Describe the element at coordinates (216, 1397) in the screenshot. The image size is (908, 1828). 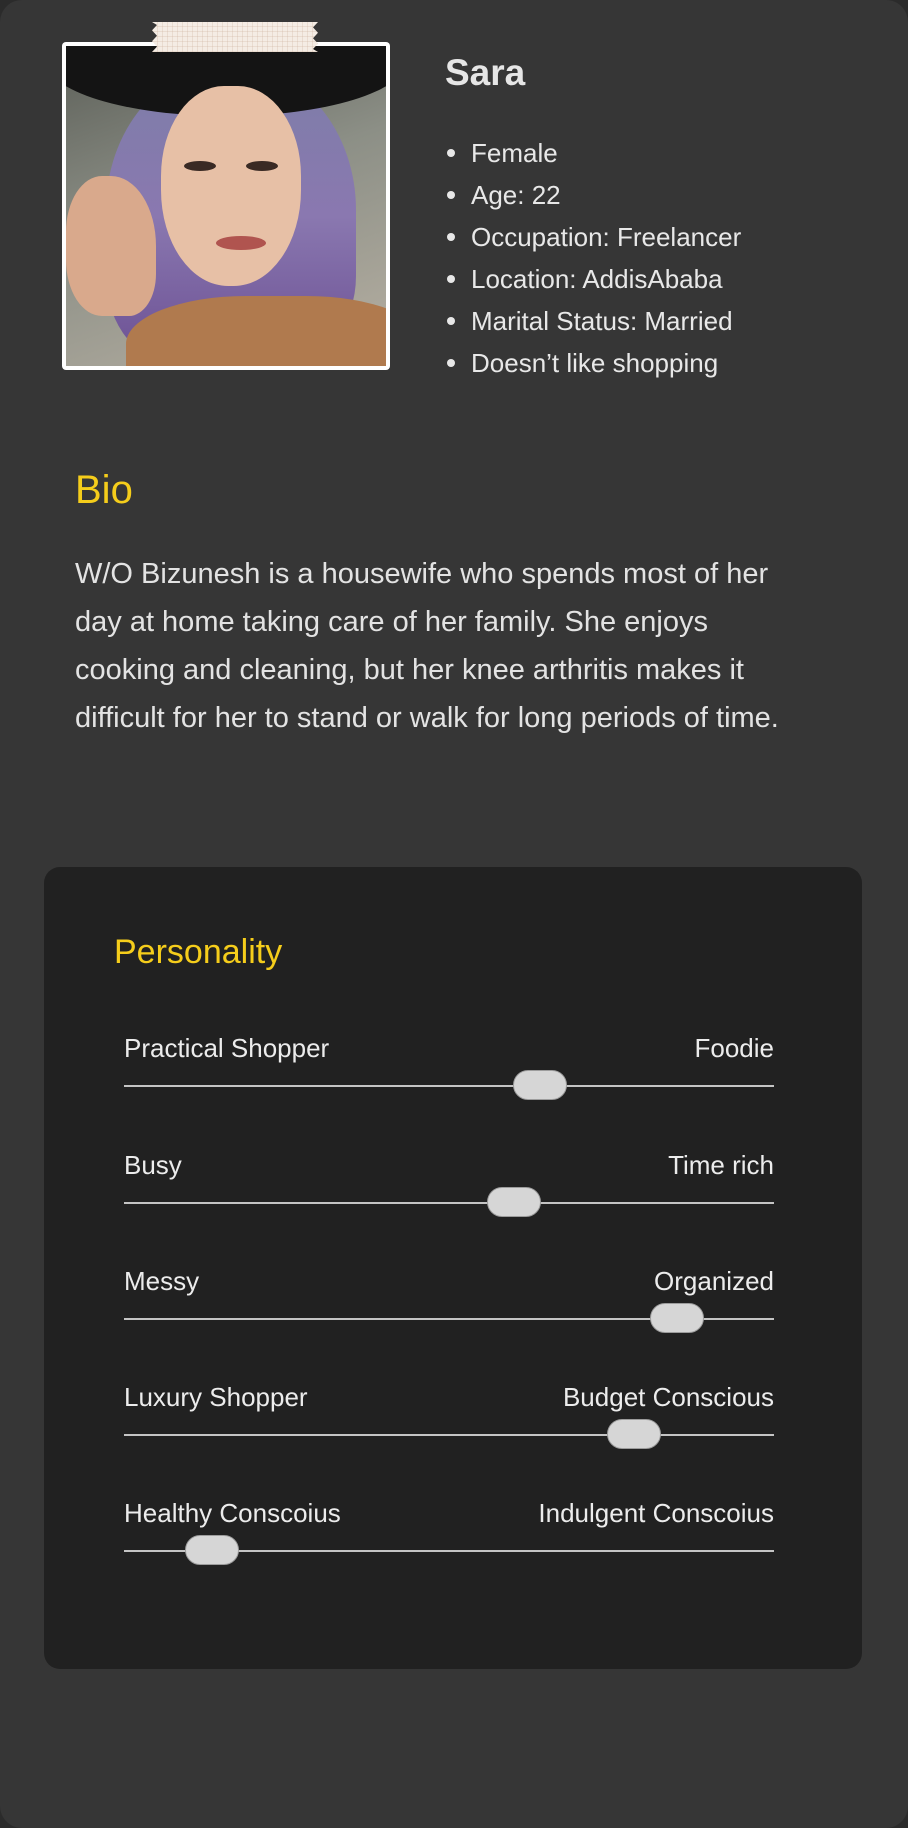
I see `slider-left-label: Luxury Shopper` at that location.